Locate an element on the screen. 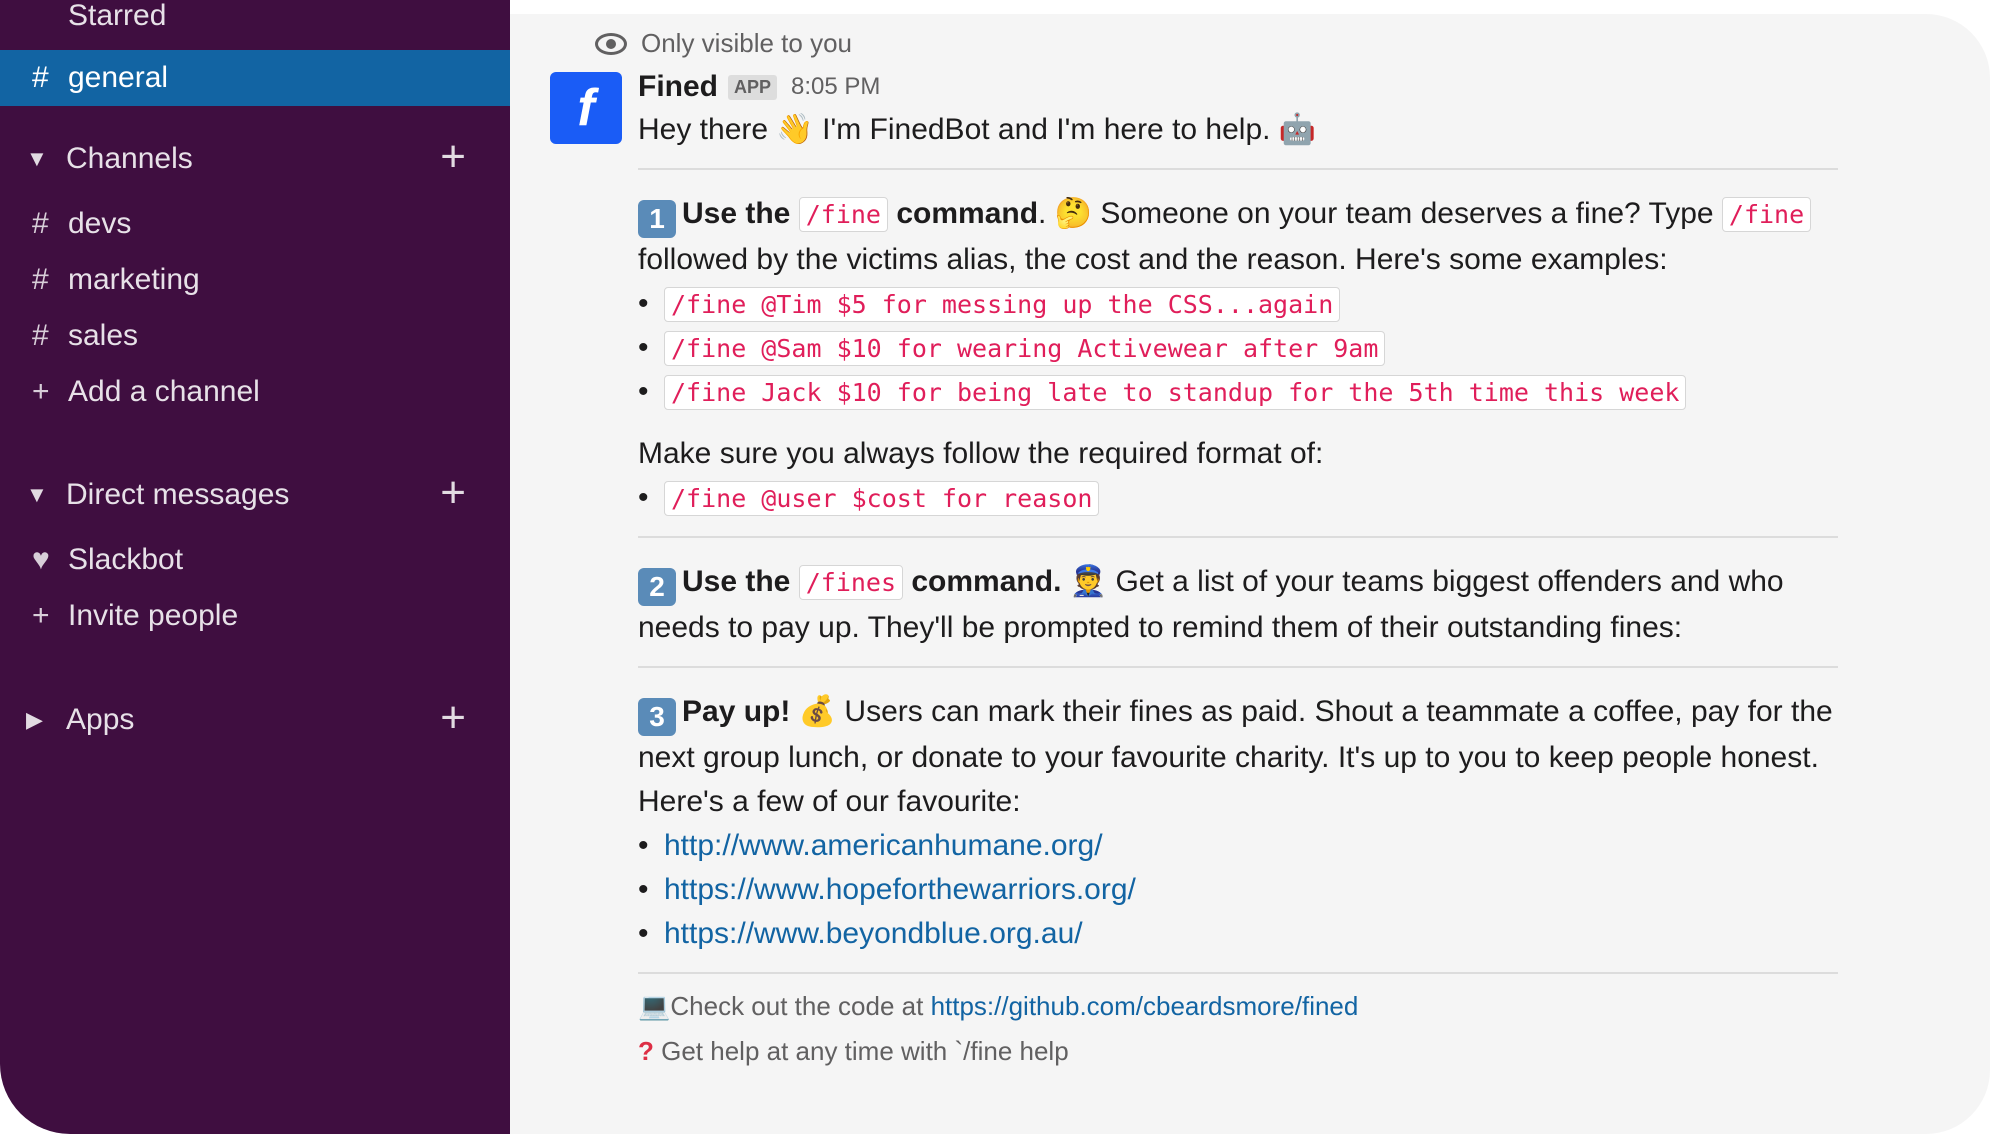 The height and width of the screenshot is (1134, 1990). fines-command-code: /fines is located at coordinates (851, 582).